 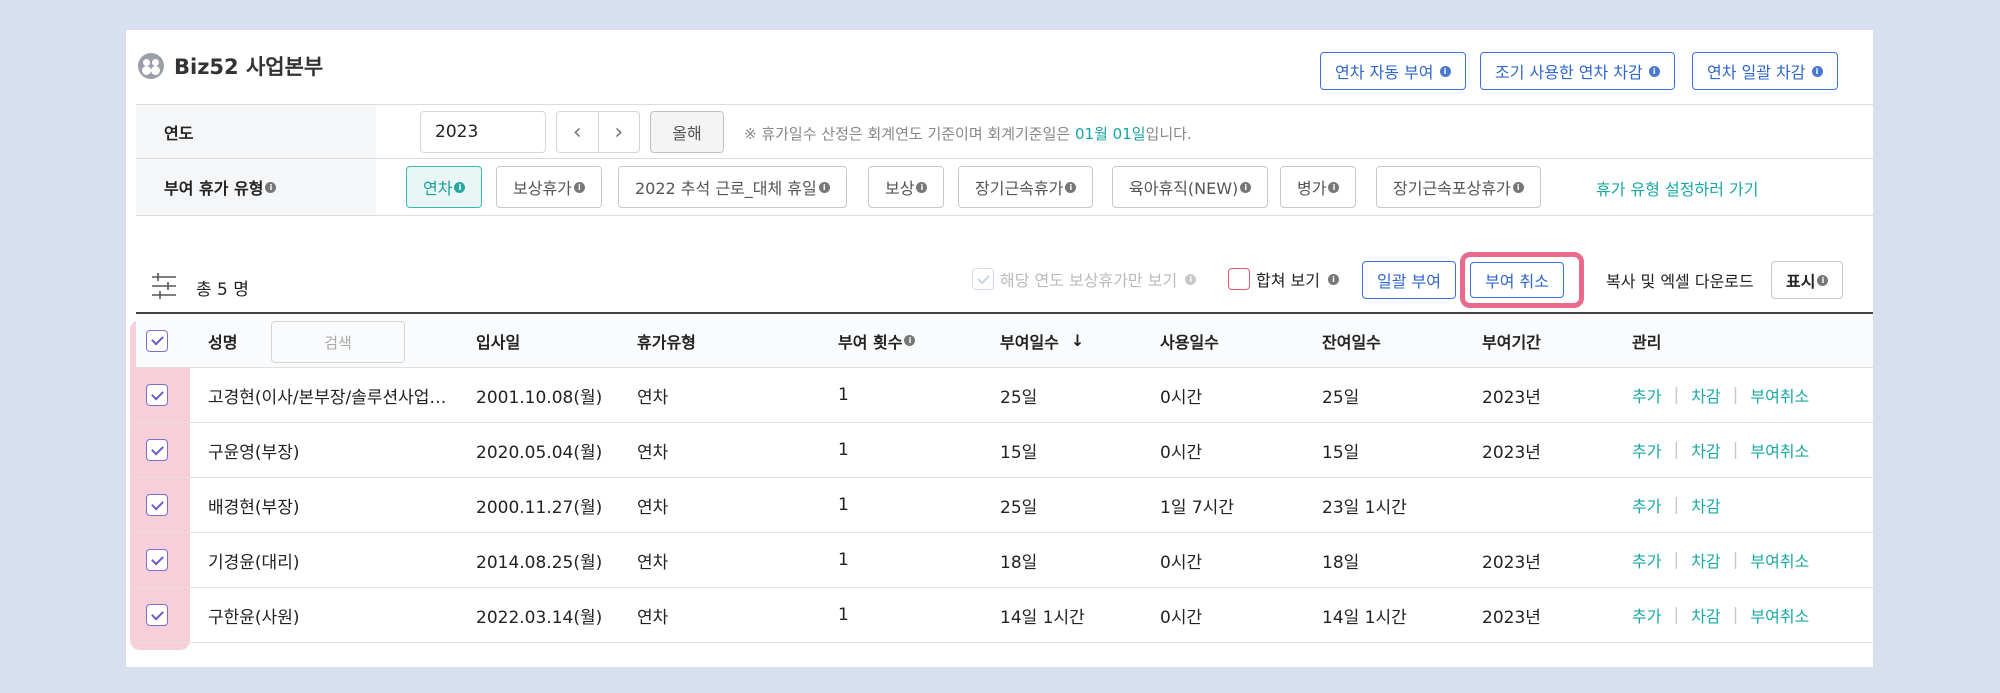 What do you see at coordinates (1190, 187) in the screenshot?
I see `leave-type-chip-parental: 육아휴직(NEW) i` at bounding box center [1190, 187].